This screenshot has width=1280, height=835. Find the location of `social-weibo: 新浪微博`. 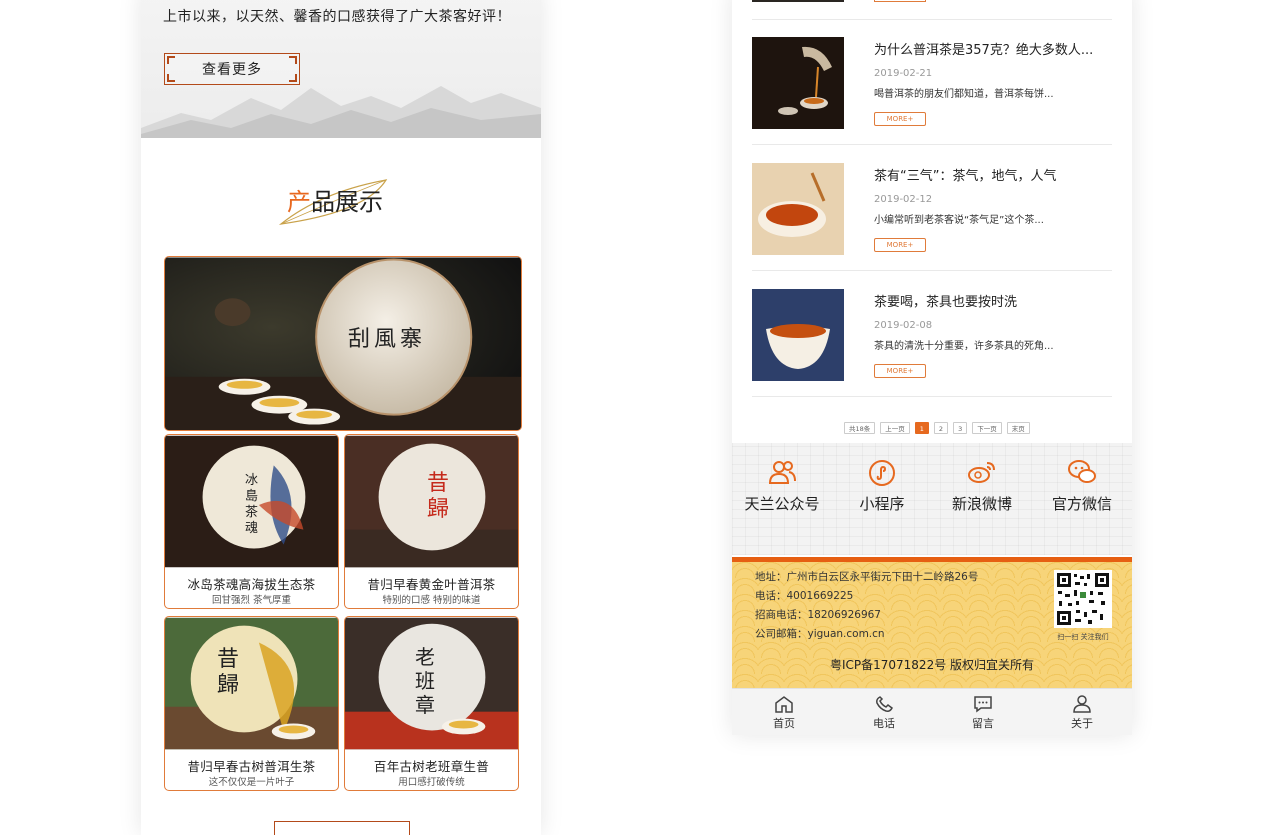

social-weibo: 新浪微博 is located at coordinates (982, 499).